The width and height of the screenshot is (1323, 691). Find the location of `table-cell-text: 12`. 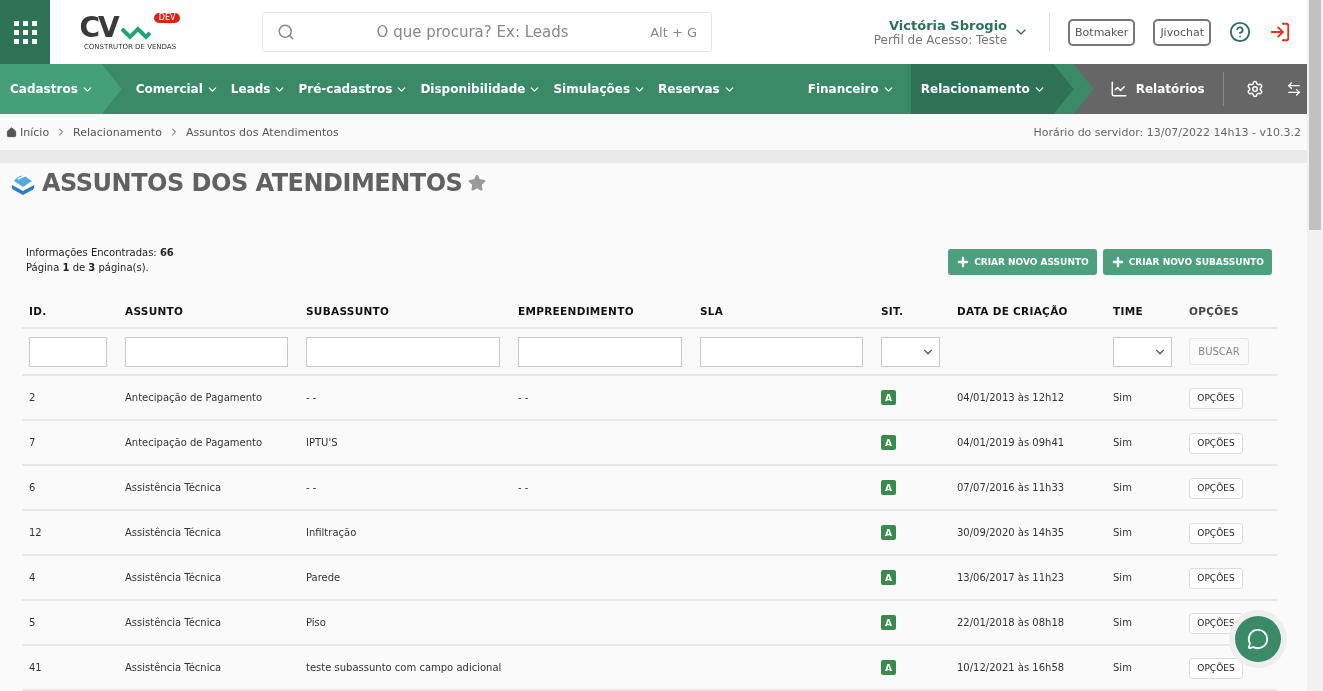

table-cell-text: 12 is located at coordinates (35, 532).